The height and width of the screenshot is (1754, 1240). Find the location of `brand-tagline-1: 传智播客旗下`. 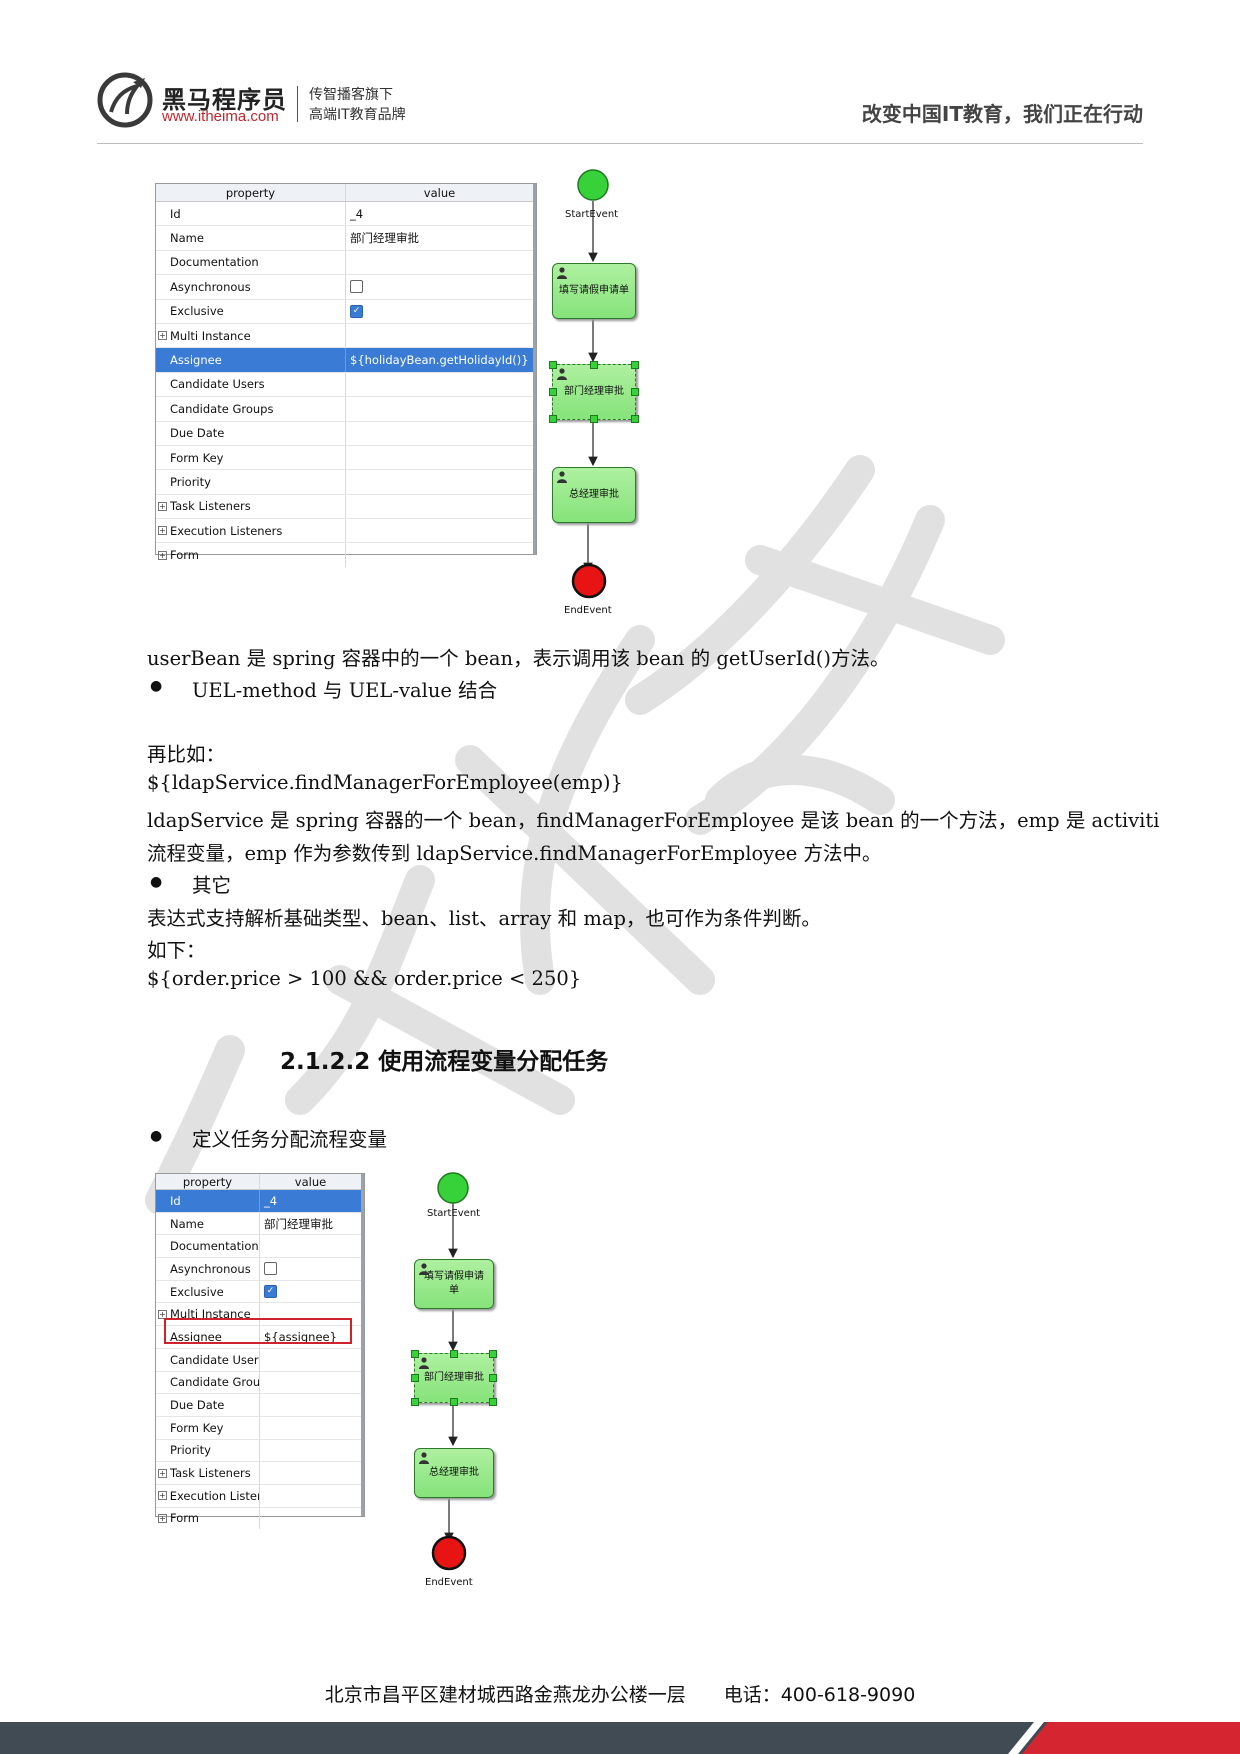

brand-tagline-1: 传智播客旗下 is located at coordinates (351, 95).